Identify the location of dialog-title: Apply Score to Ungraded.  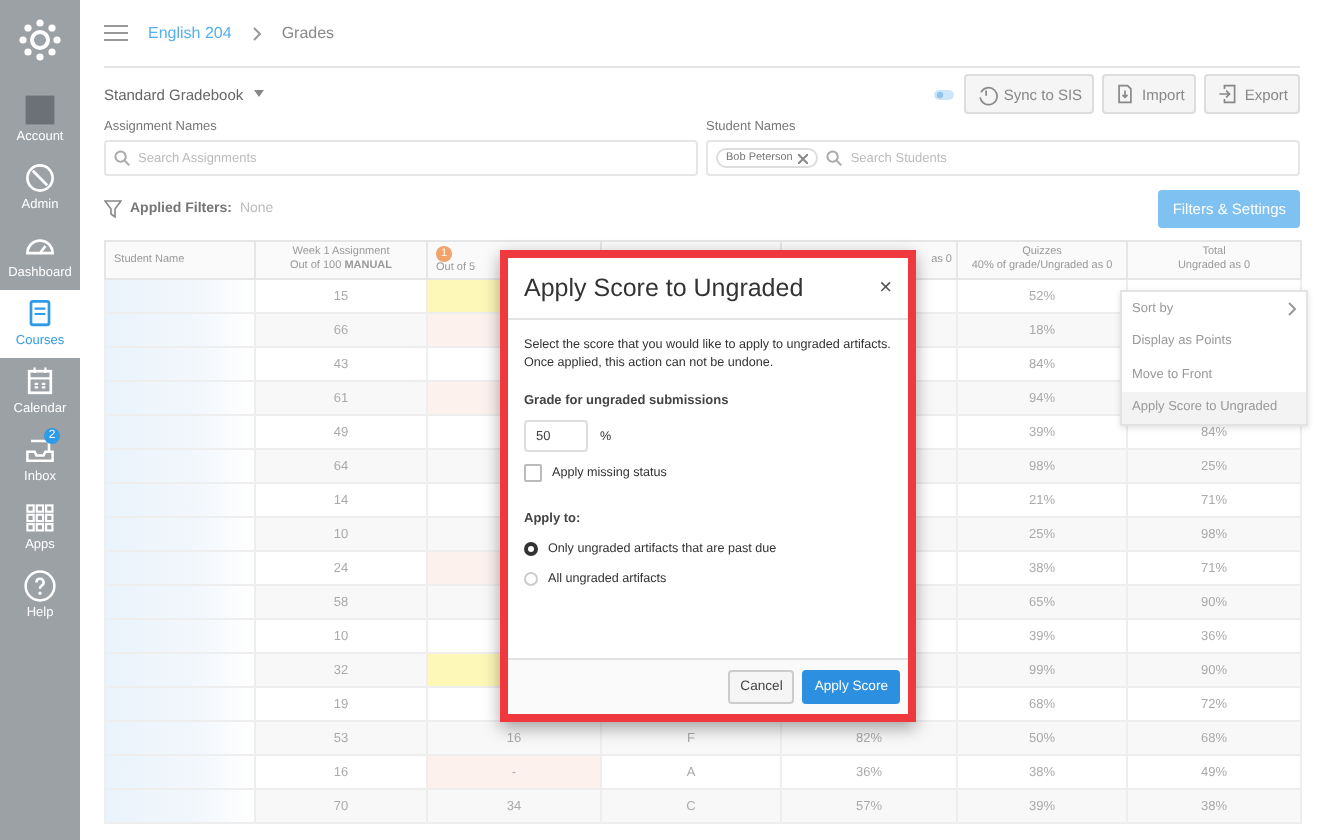
(664, 288).